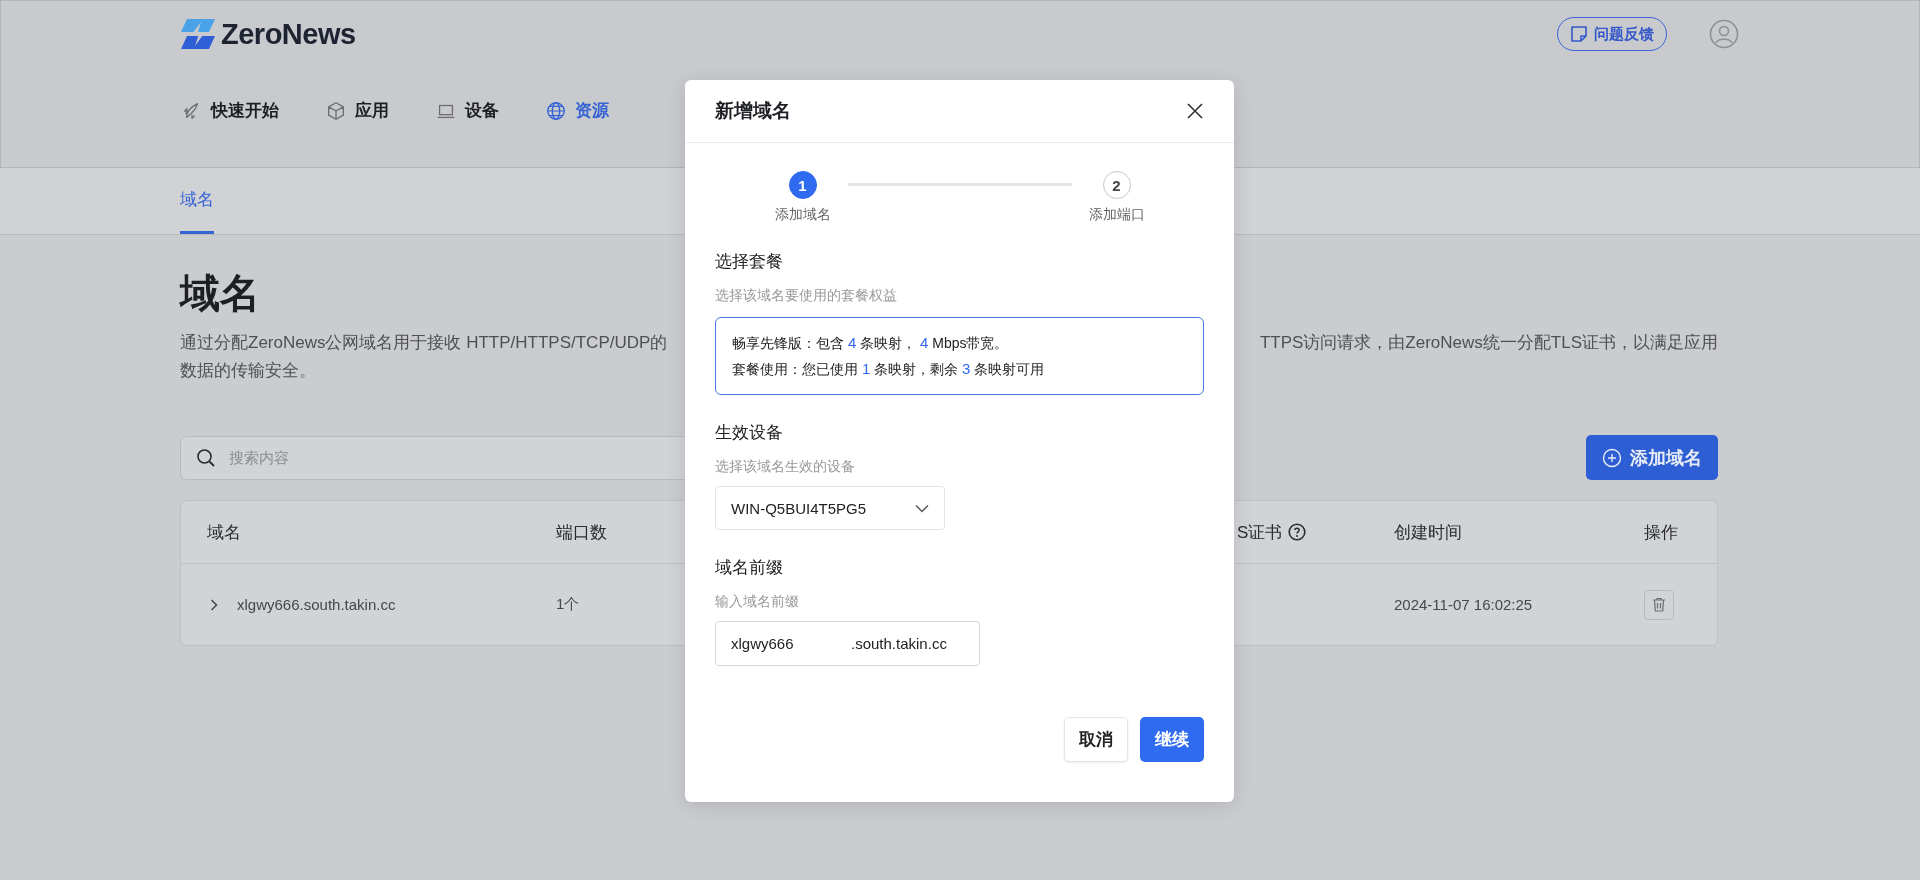 The width and height of the screenshot is (1920, 880). Describe the element at coordinates (198, 34) in the screenshot. I see `logo-icon` at that location.